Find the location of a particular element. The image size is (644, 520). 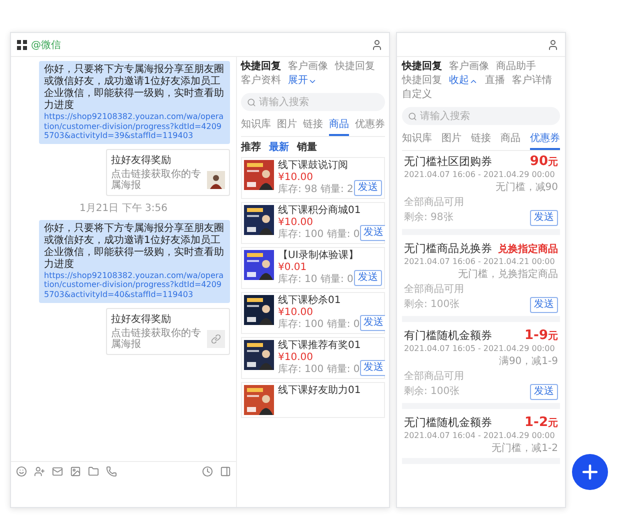

coupon-condition: 无门槛，减90 is located at coordinates (526, 187).